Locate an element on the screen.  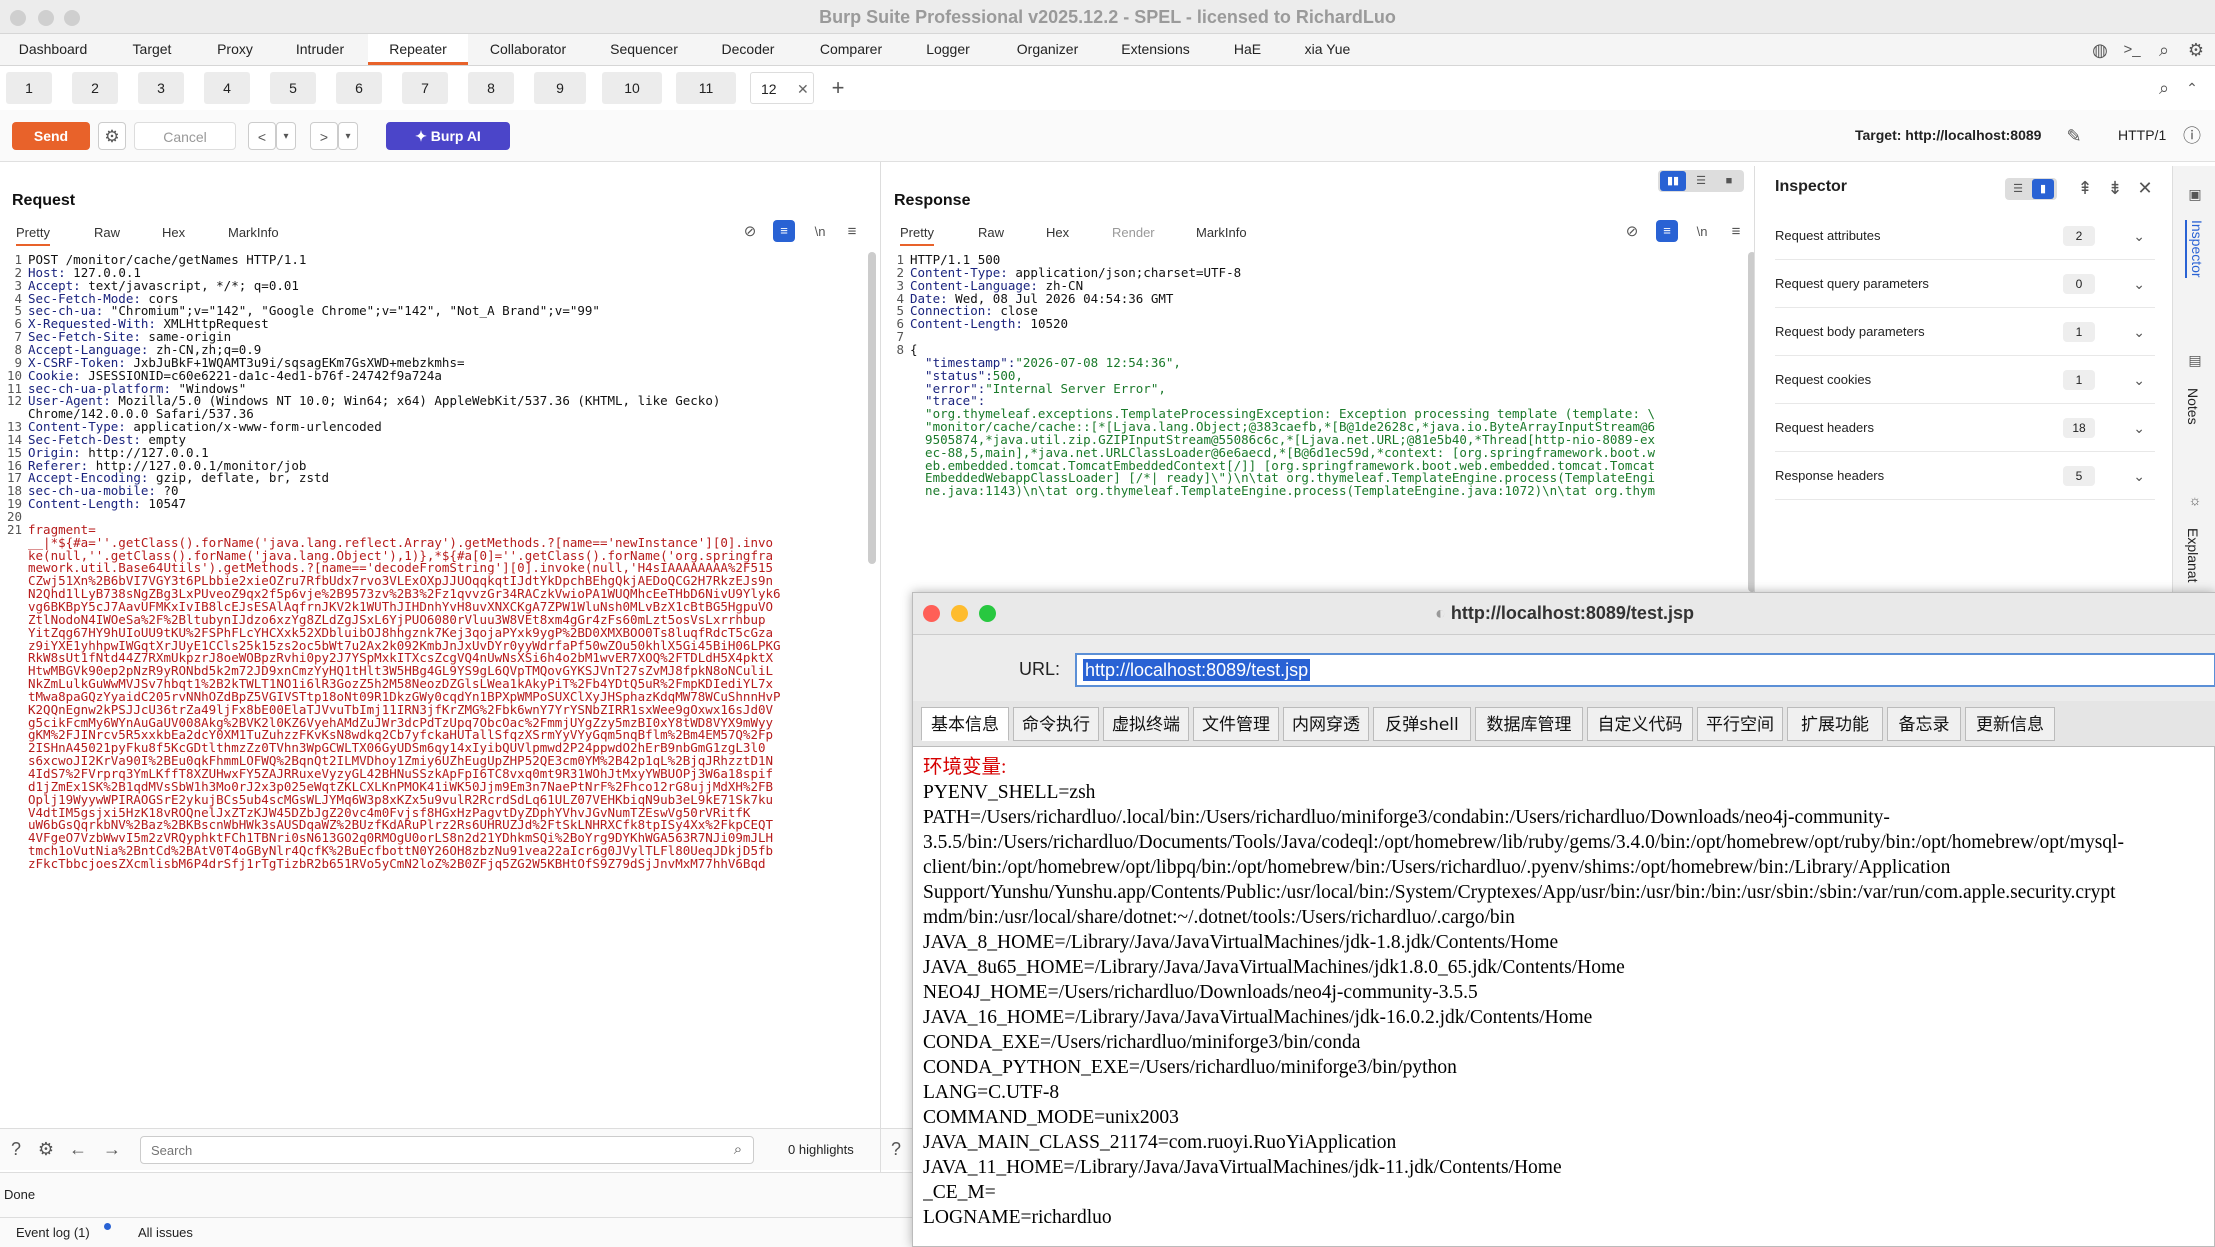
repeater-tab-7: 7 is located at coordinates (425, 88).